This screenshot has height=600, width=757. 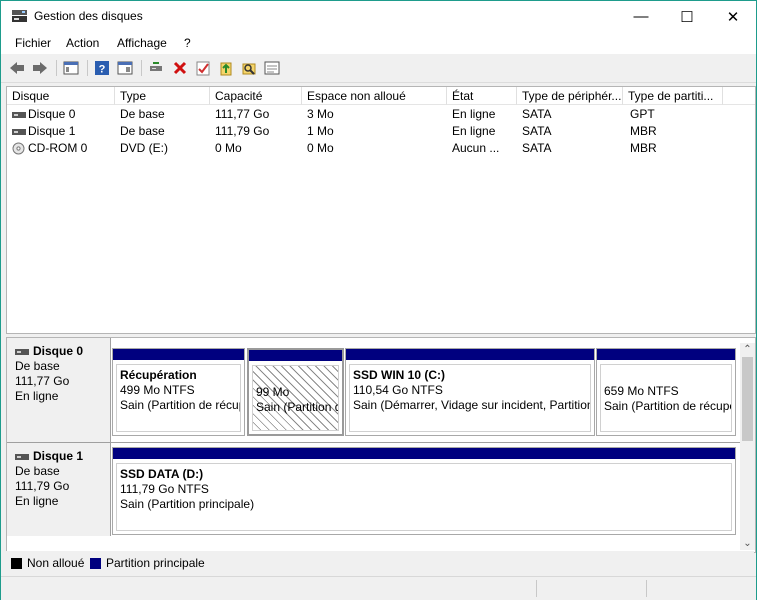 I want to click on partition-size: 499 Mo NTFS, so click(x=157, y=390).